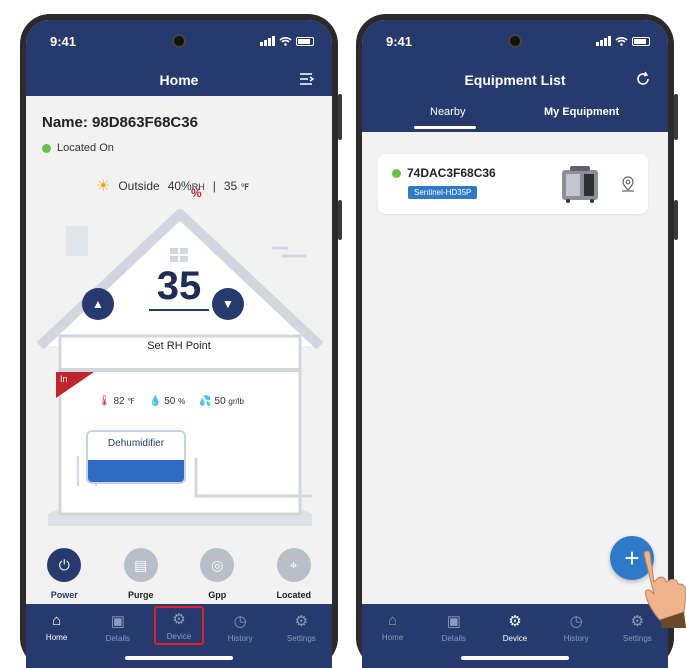 The width and height of the screenshot is (686, 668). I want to click on status-bar: 9:41, so click(179, 42).